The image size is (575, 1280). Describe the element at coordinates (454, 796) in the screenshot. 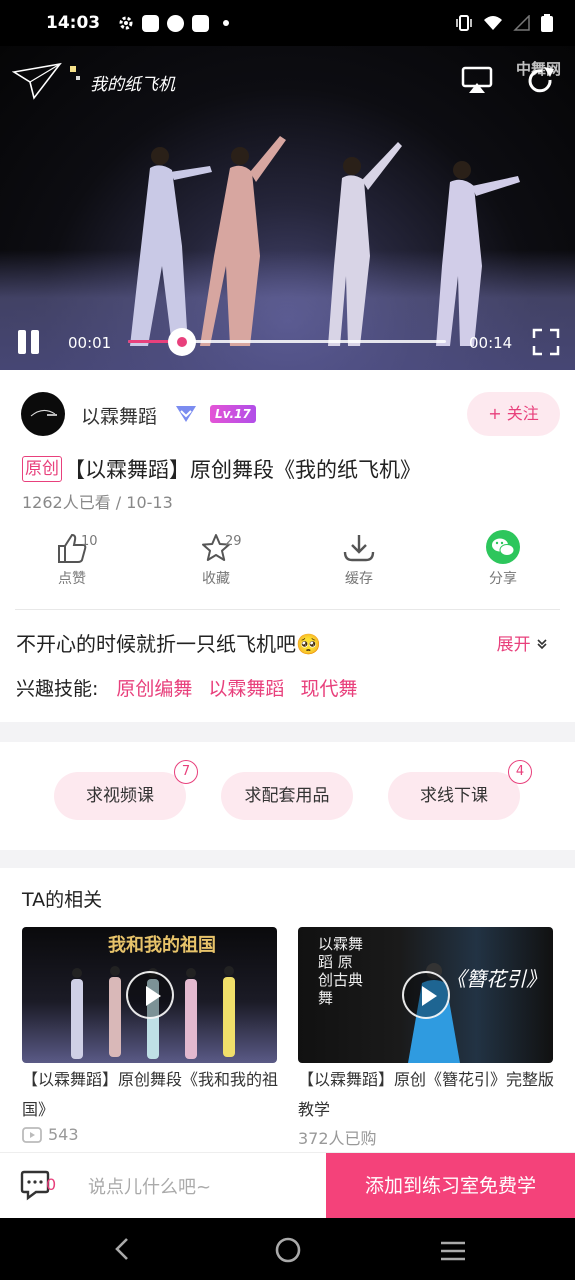

I see `request-label: 求线下课` at that location.